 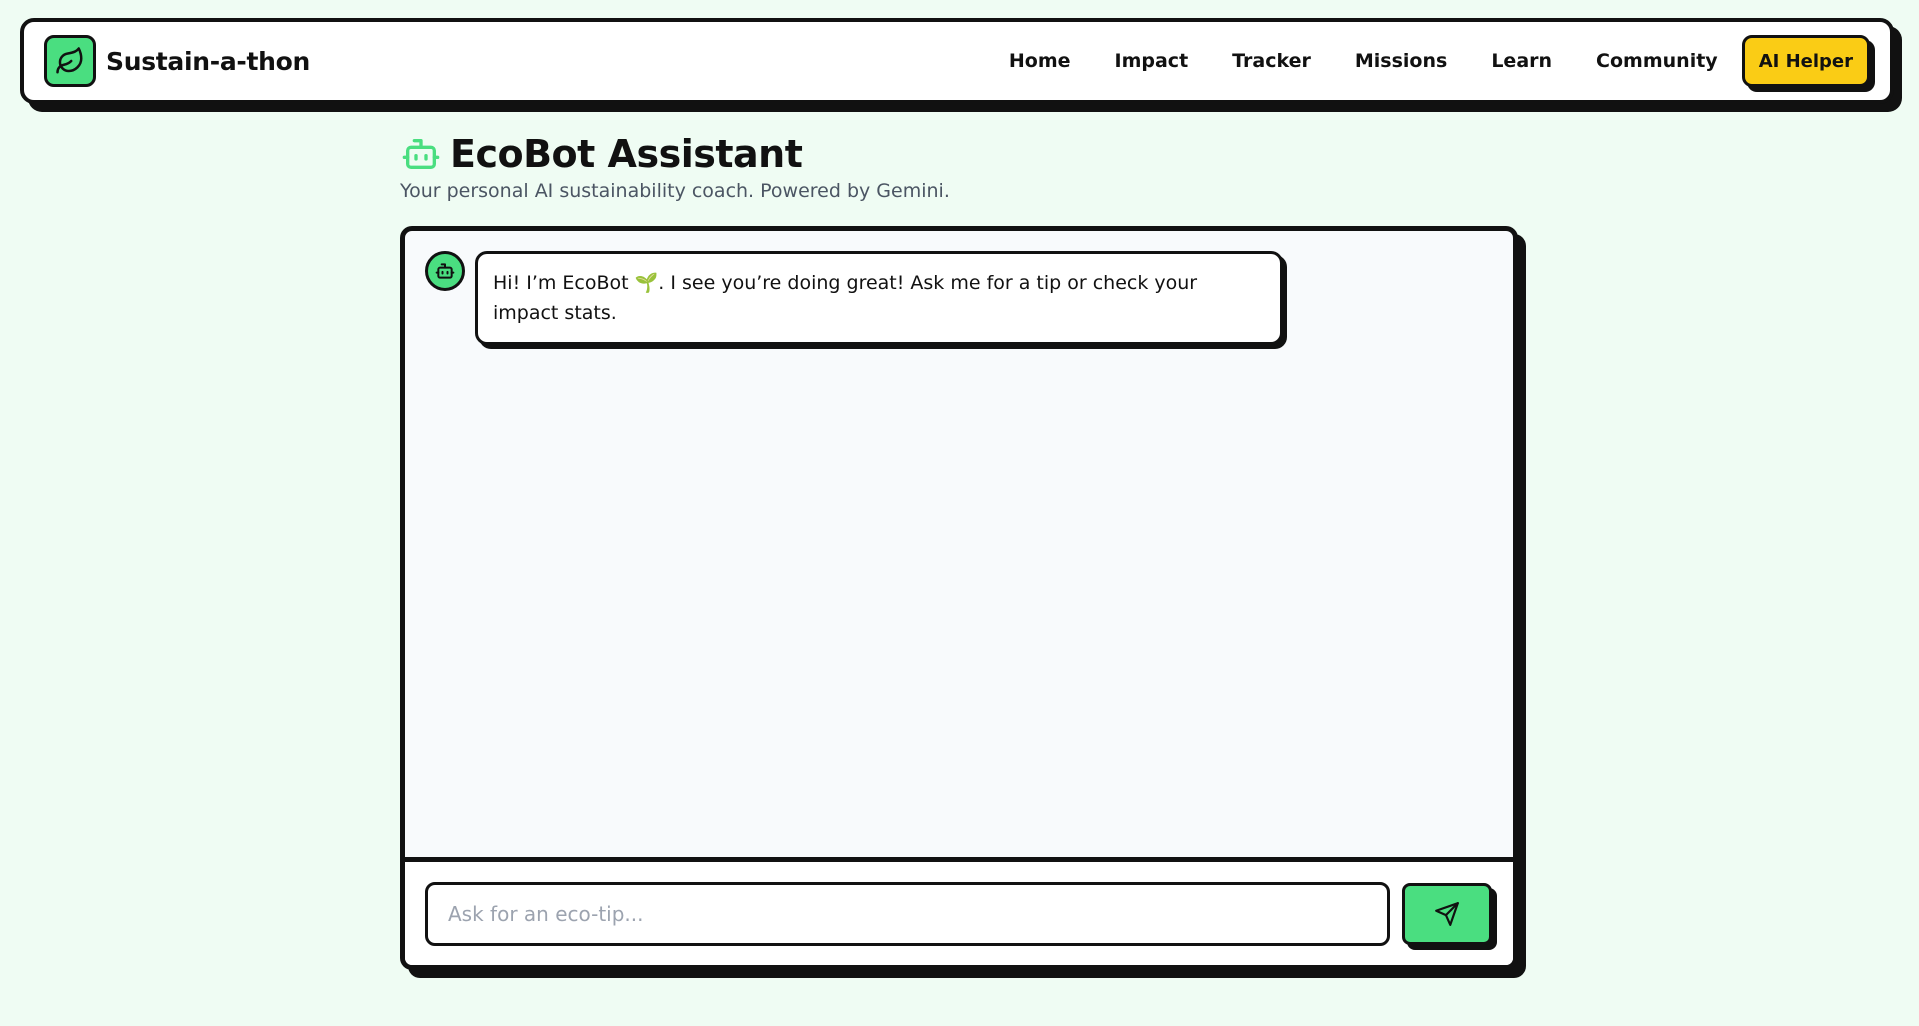 What do you see at coordinates (907, 913) in the screenshot?
I see `chat-input` at bounding box center [907, 913].